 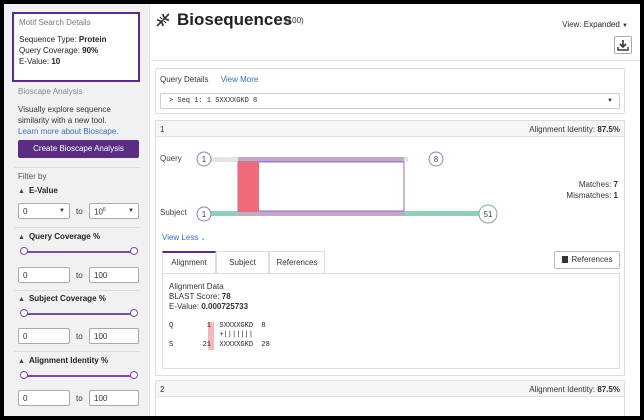 I want to click on alignment-identity-label: Alignment Identity:, so click(x=562, y=389).